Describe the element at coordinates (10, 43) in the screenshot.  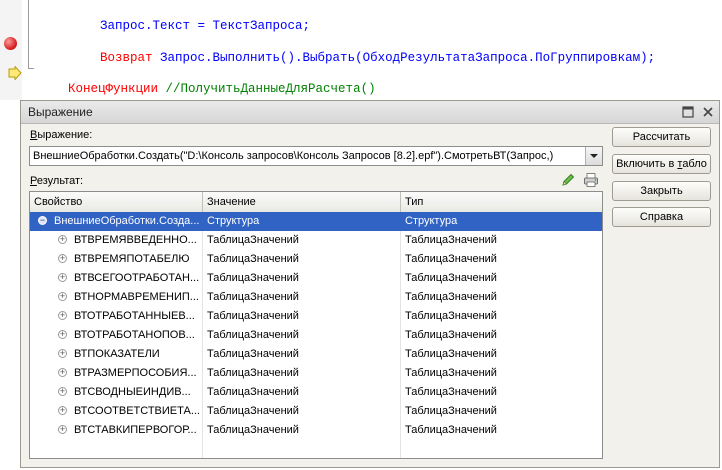
I see `breakpoint-icon` at that location.